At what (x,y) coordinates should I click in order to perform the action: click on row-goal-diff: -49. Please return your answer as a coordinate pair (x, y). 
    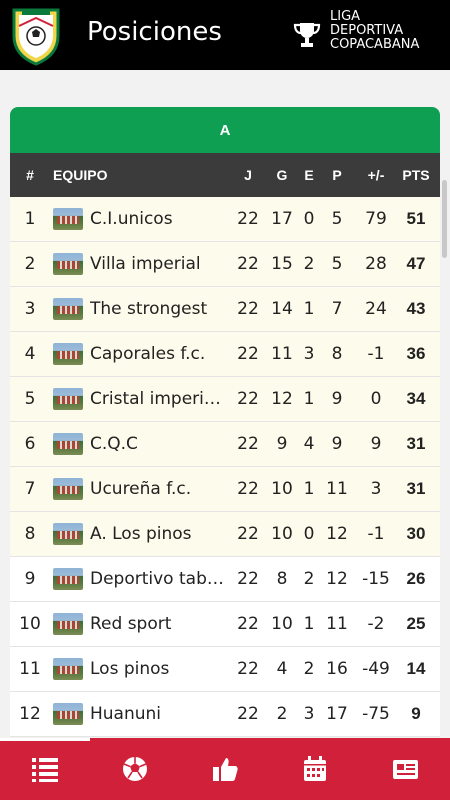
    Looking at the image, I should click on (376, 669).